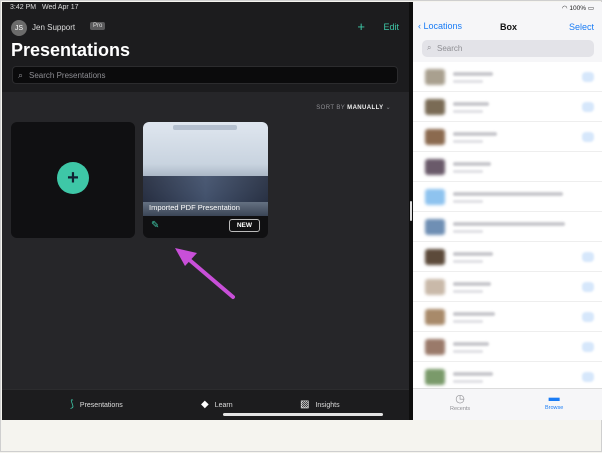  Describe the element at coordinates (564, 8) in the screenshot. I see `wifi-icon: ◠` at that location.